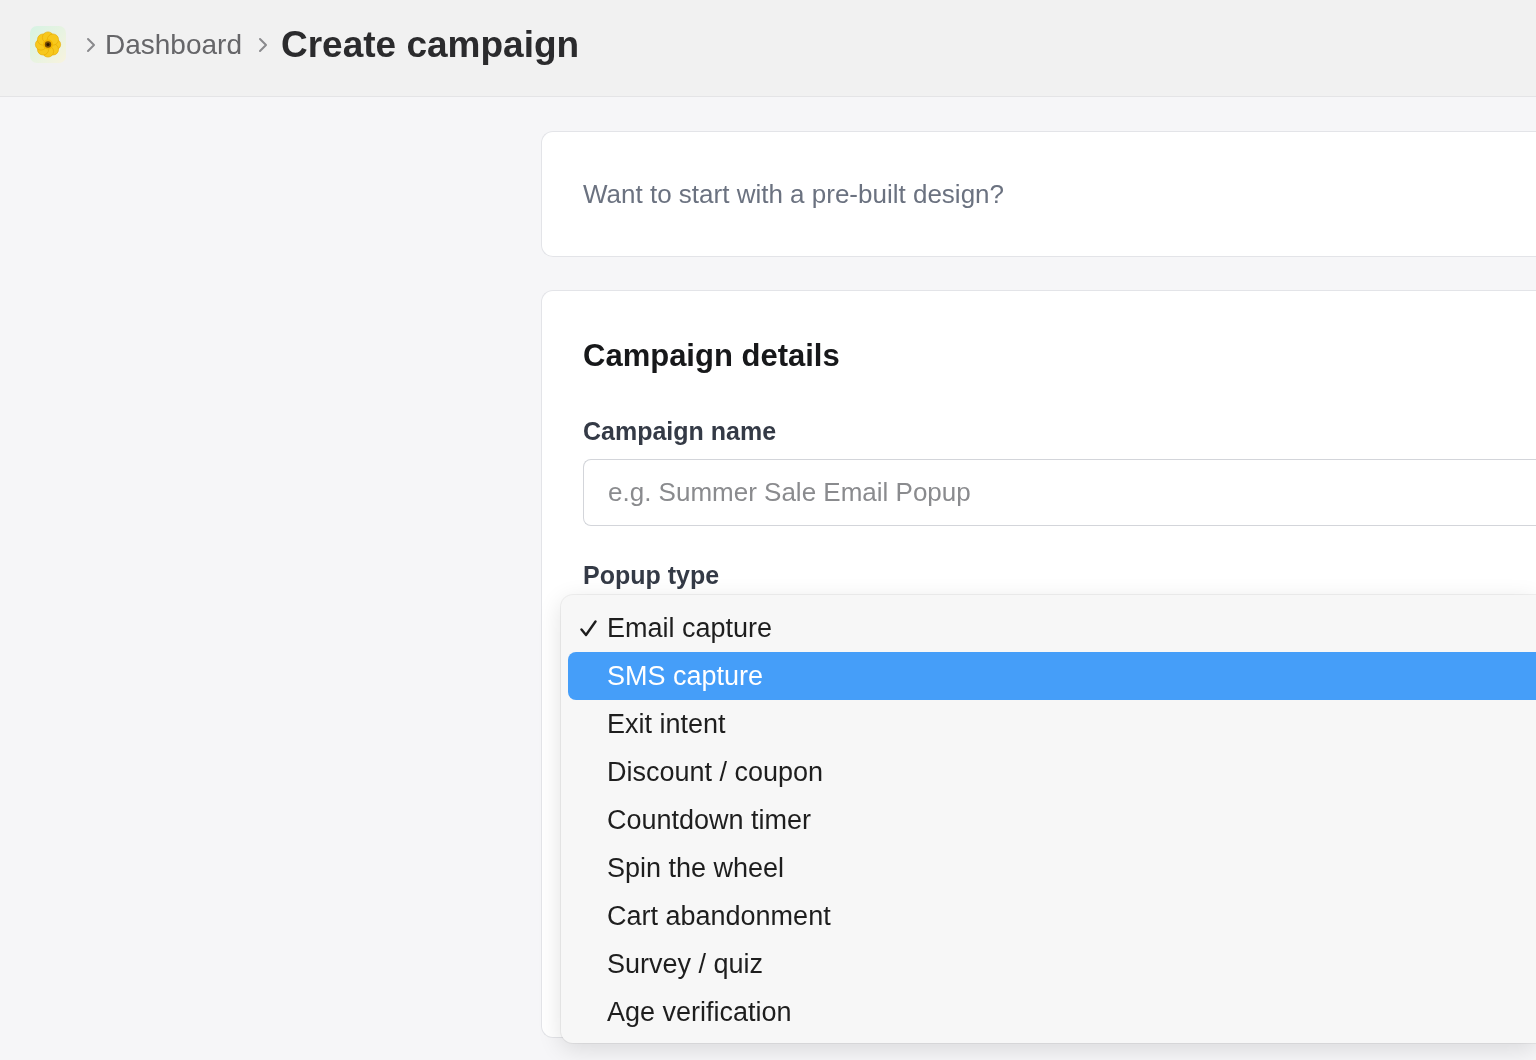  I want to click on app-logo-icon, so click(48, 44).